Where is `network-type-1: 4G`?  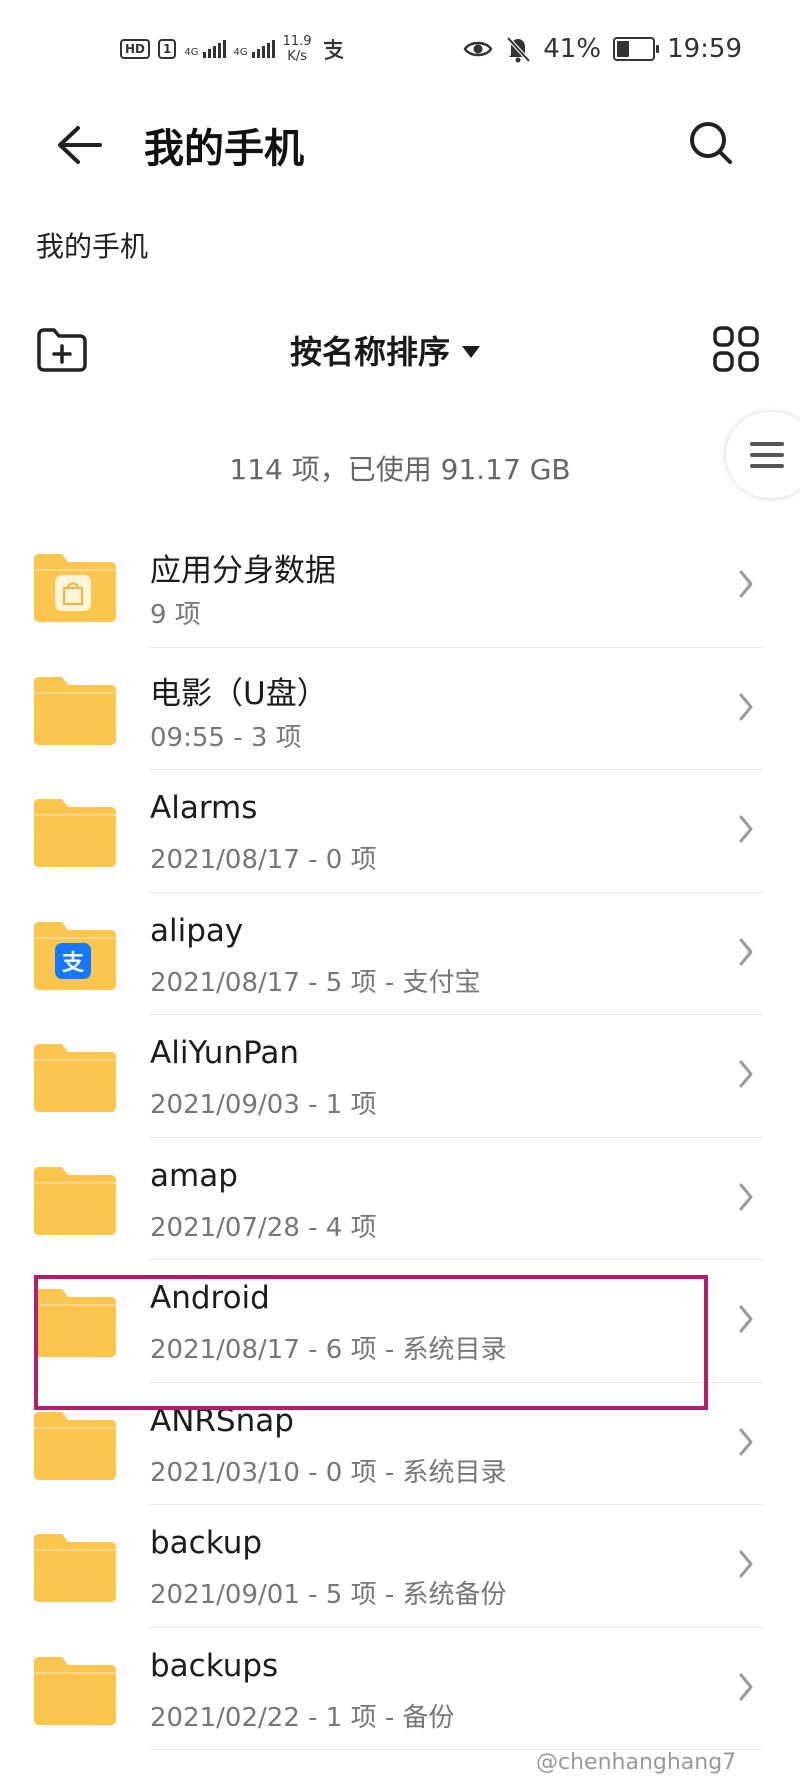
network-type-1: 4G is located at coordinates (191, 52).